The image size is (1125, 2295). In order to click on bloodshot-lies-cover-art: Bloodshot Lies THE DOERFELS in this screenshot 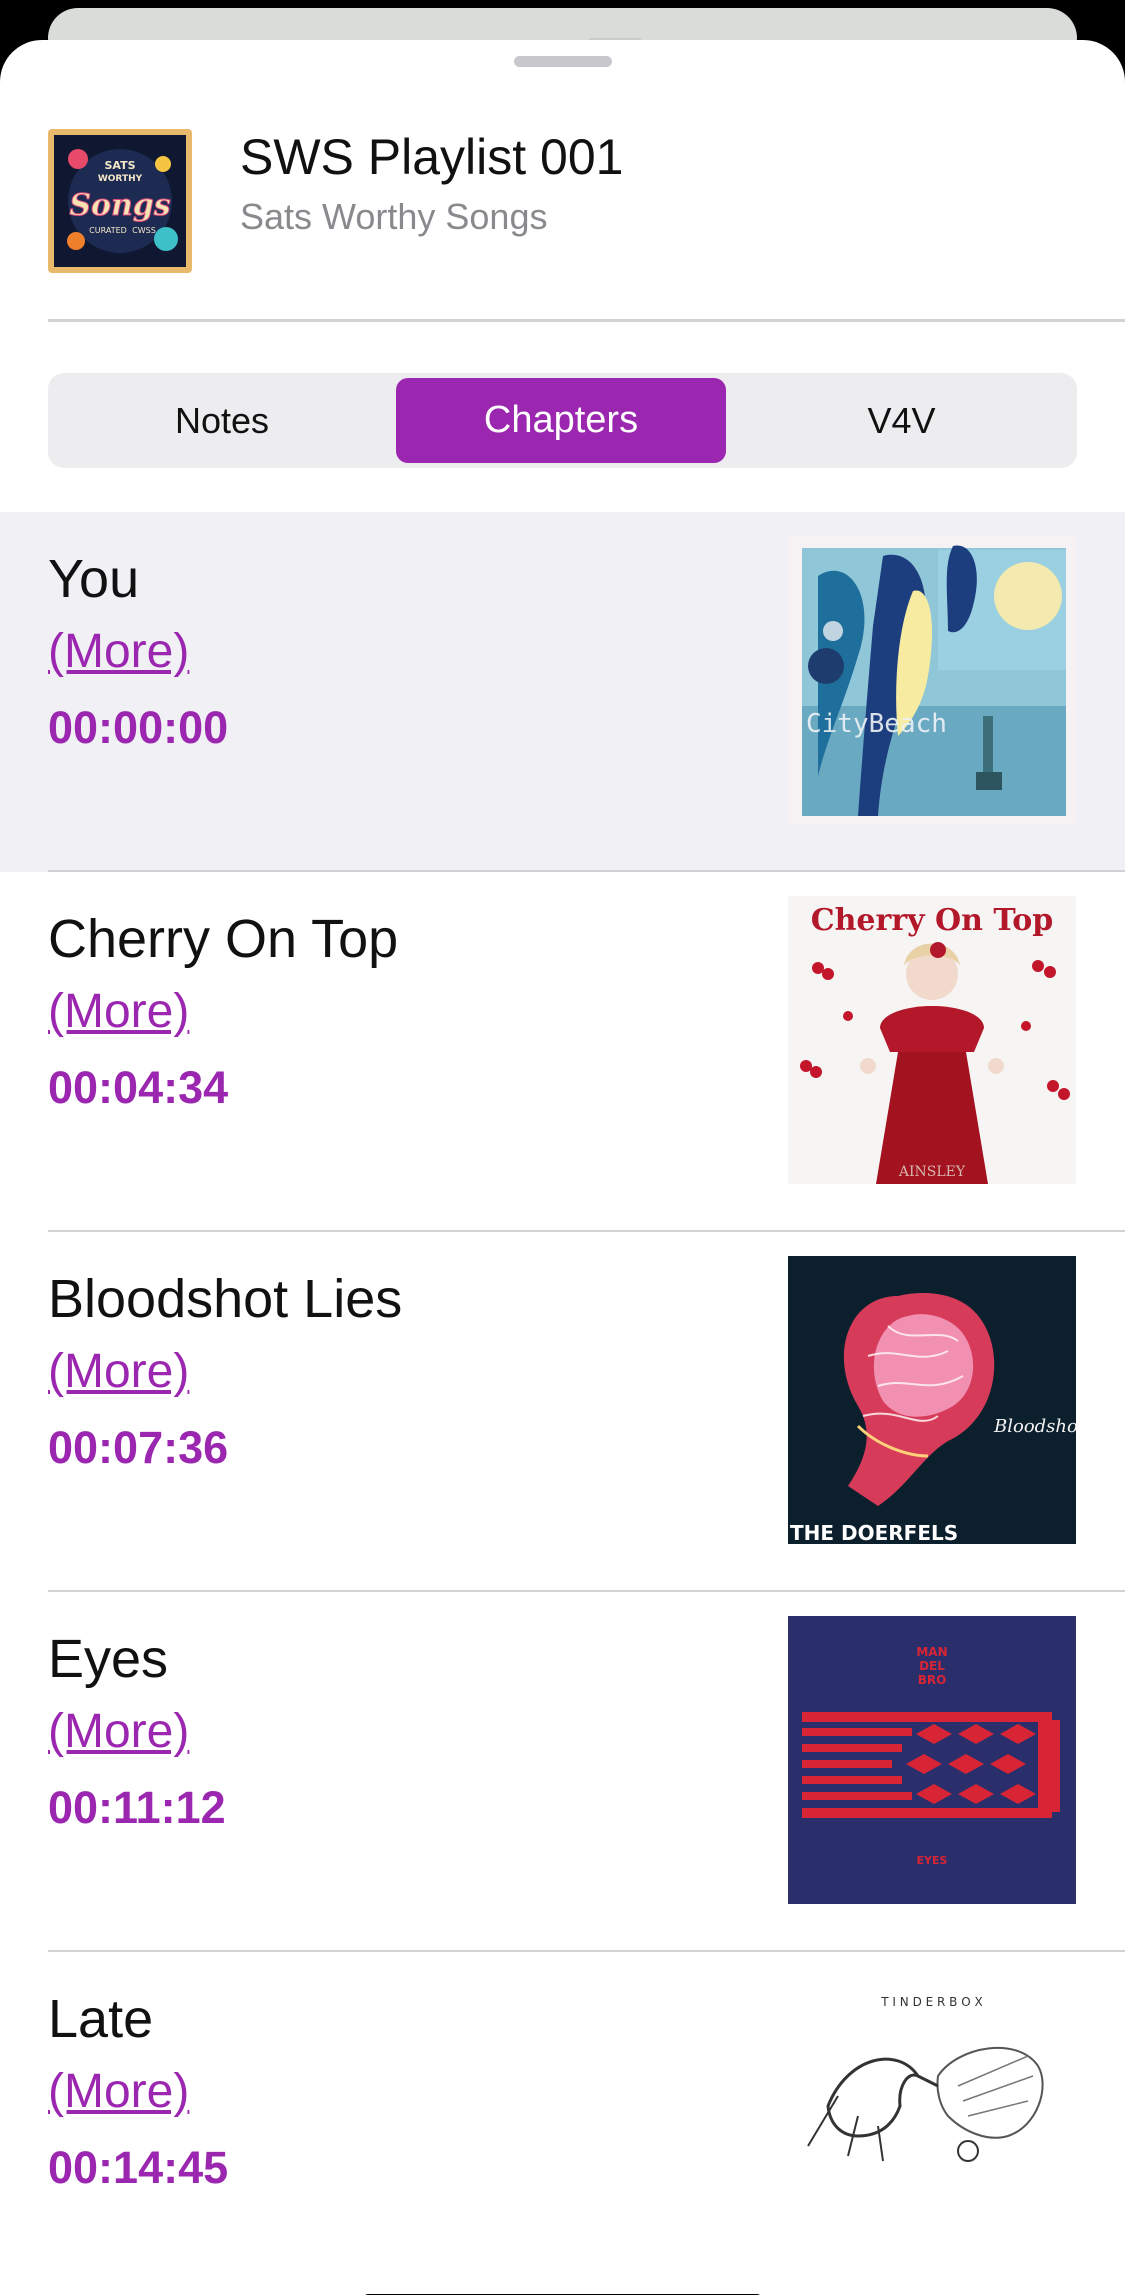, I will do `click(932, 1400)`.